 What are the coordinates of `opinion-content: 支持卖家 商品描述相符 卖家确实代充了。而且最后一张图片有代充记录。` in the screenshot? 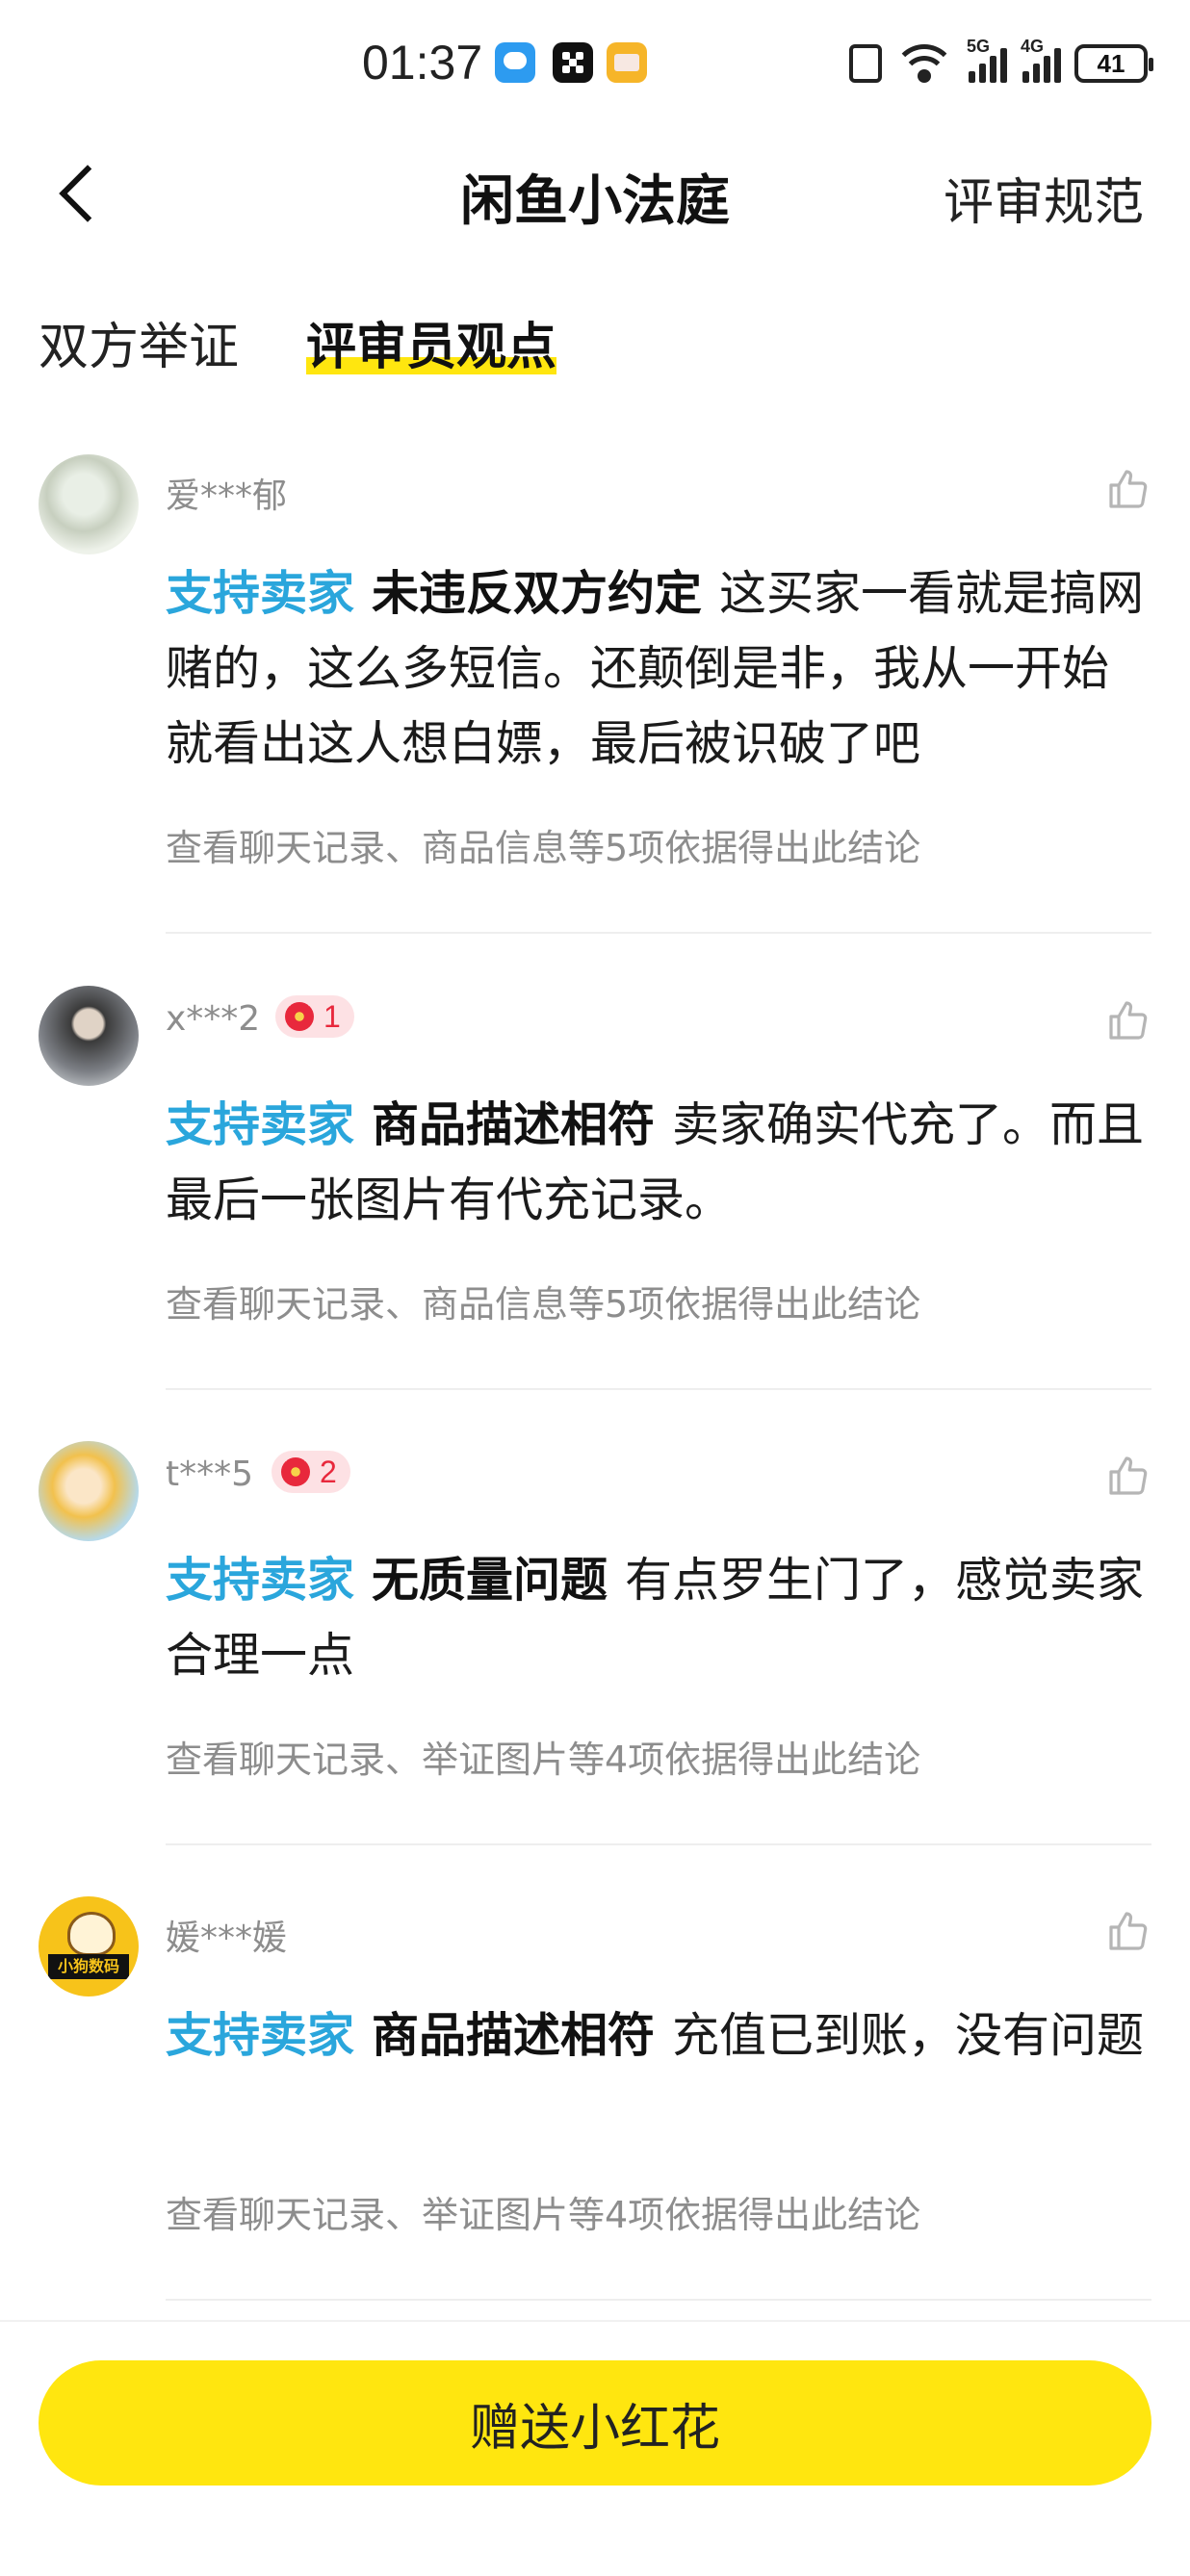 It's located at (657, 1163).